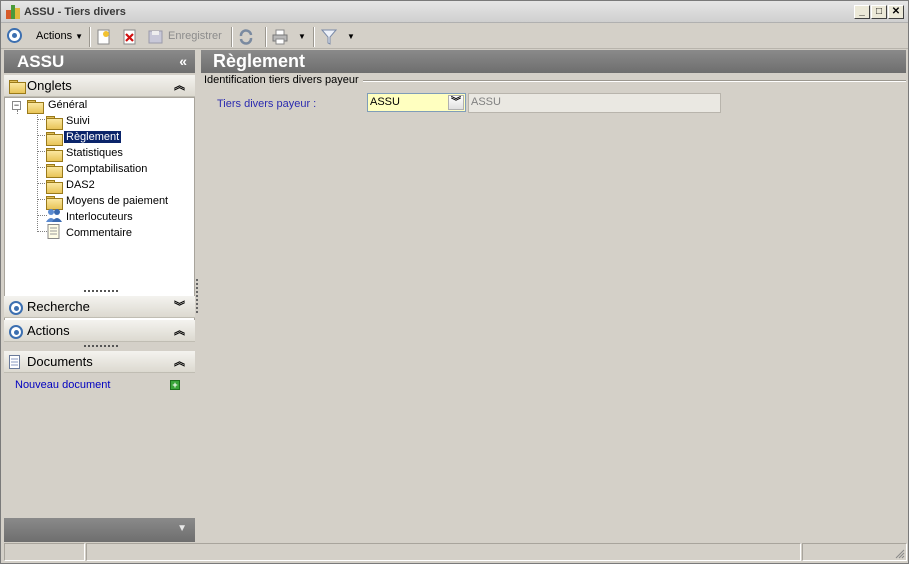  Describe the element at coordinates (302, 36) in the screenshot. I see `print-dropdown-icon: ▼` at that location.